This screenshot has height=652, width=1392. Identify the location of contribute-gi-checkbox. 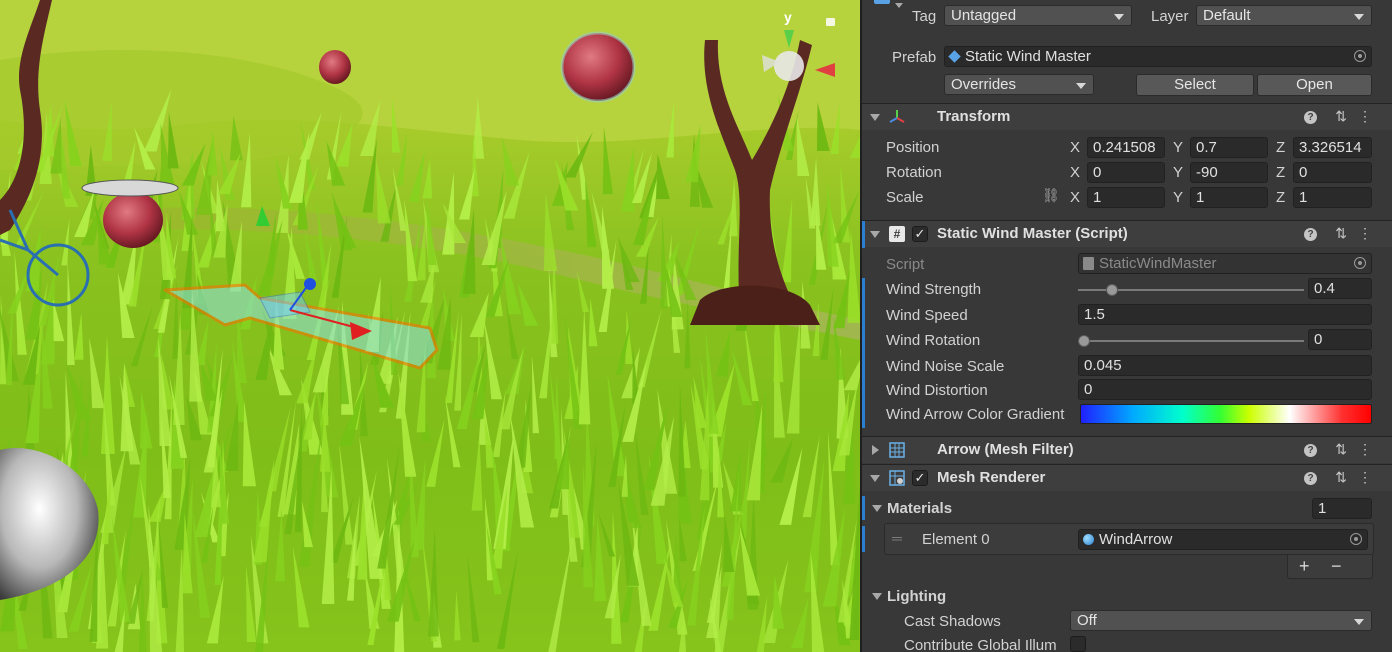
(1078, 644).